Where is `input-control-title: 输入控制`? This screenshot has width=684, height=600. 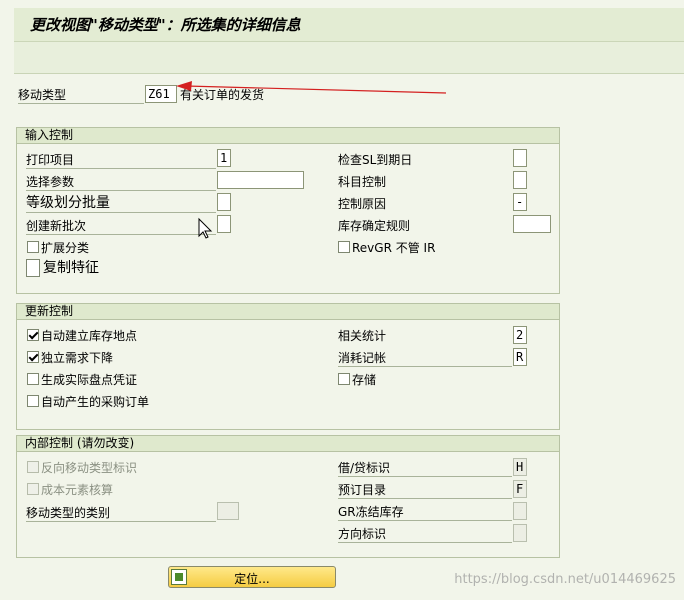
input-control-title: 输入控制 is located at coordinates (288, 136).